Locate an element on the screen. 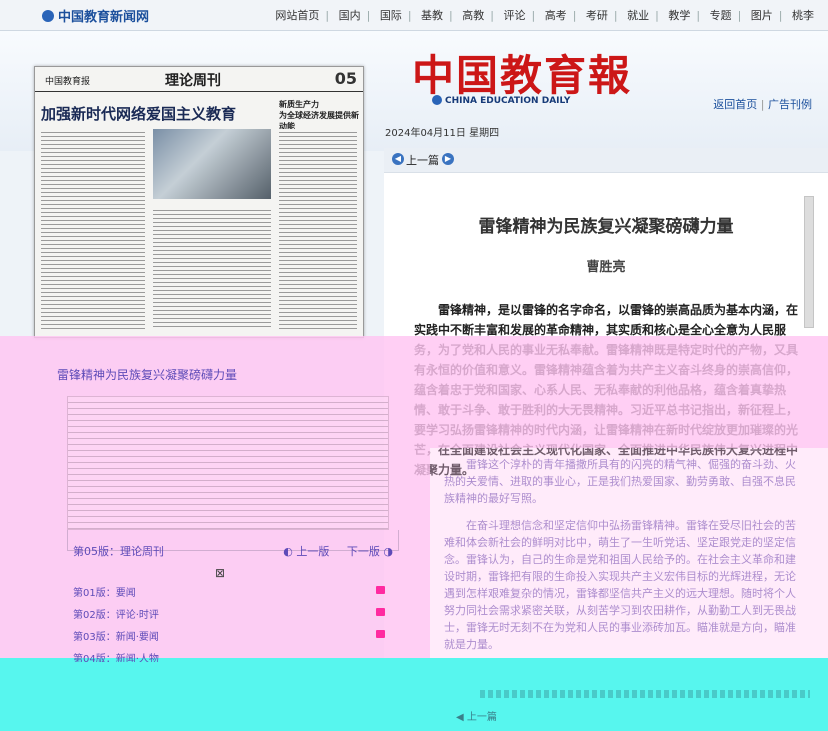 This screenshot has width=828, height=731. prev-article-link: 上一篇 is located at coordinates (422, 160).